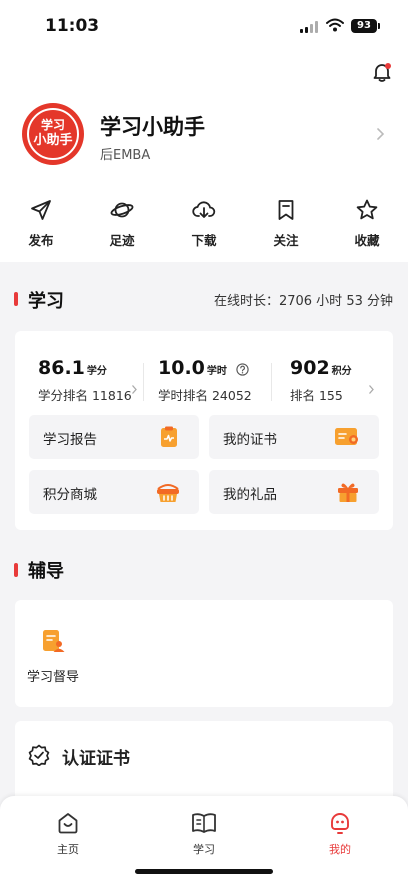 The width and height of the screenshot is (408, 883). What do you see at coordinates (250, 495) in the screenshot?
I see `tile-label: 我的礼品` at bounding box center [250, 495].